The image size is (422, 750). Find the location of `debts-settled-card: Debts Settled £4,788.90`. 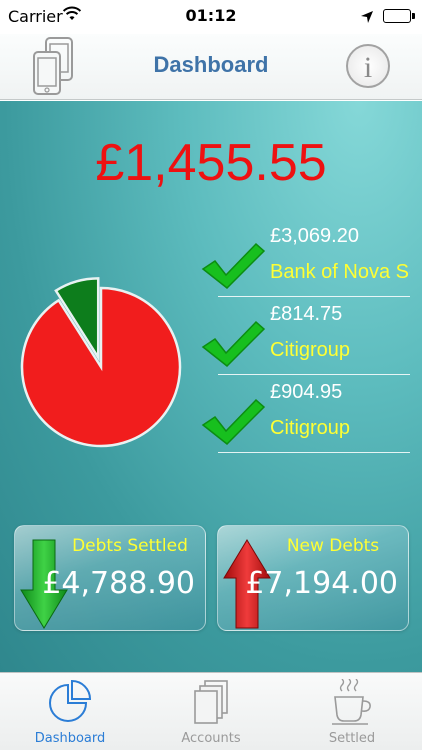

debts-settled-card: Debts Settled £4,788.90 is located at coordinates (110, 578).